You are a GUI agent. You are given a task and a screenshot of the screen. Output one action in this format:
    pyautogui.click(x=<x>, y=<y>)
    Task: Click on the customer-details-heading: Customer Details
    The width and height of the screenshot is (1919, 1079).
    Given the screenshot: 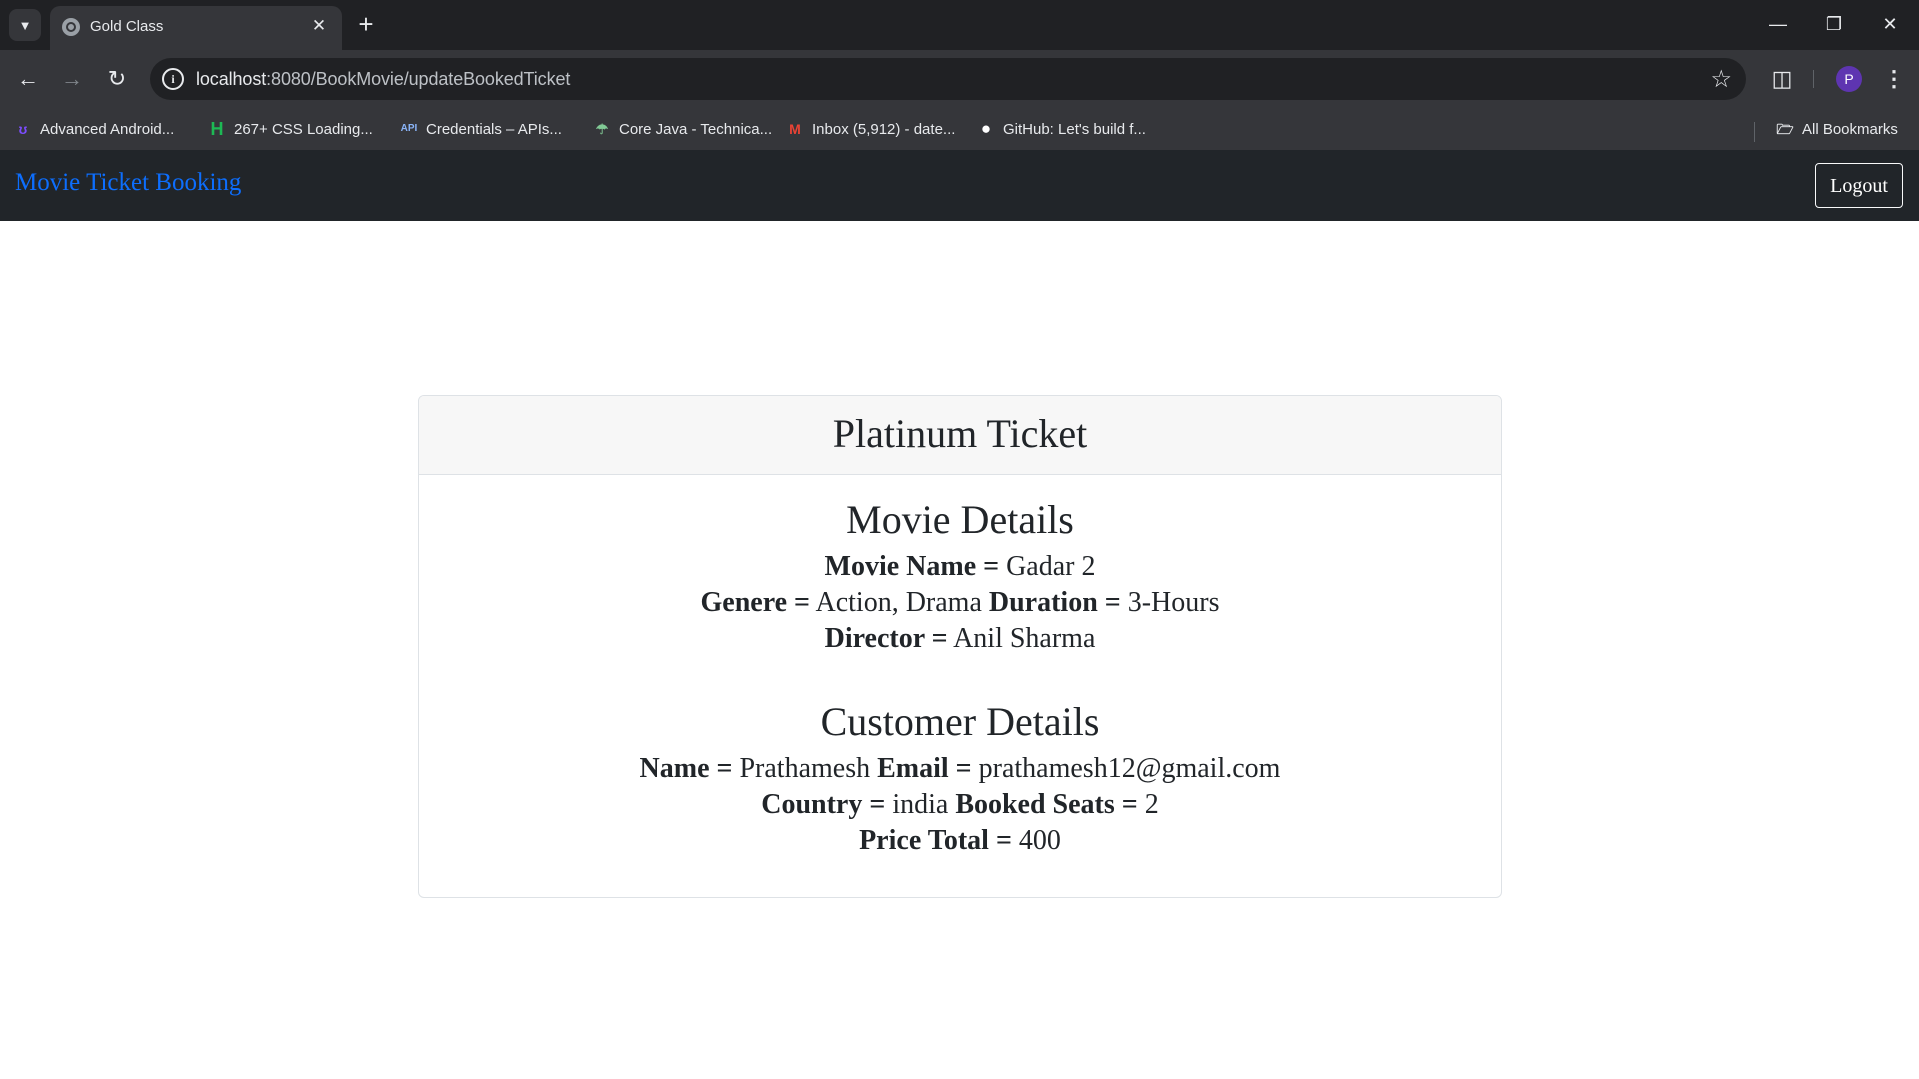 What is the action you would take?
    pyautogui.click(x=960, y=721)
    